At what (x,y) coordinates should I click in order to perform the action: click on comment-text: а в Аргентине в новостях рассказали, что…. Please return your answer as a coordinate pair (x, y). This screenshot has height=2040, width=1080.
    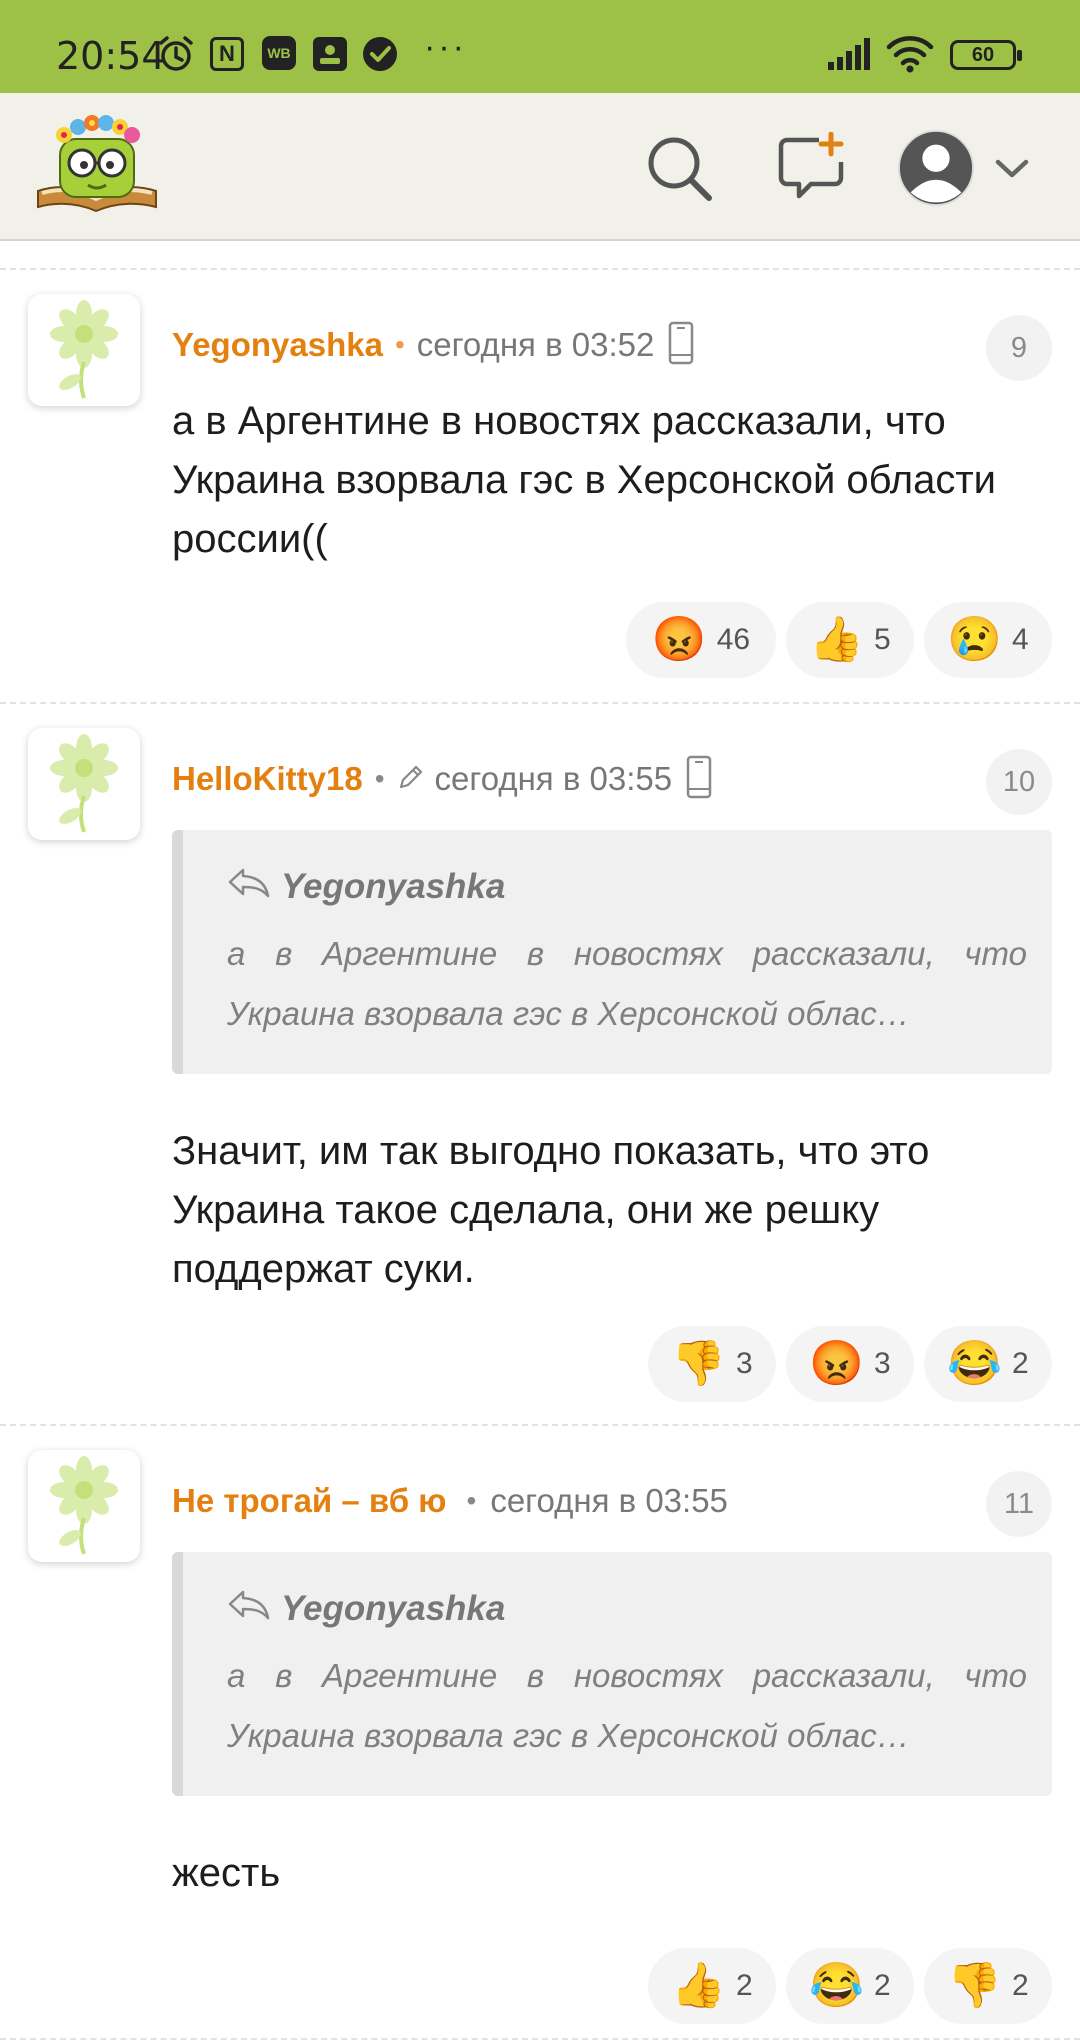
    Looking at the image, I should click on (584, 480).